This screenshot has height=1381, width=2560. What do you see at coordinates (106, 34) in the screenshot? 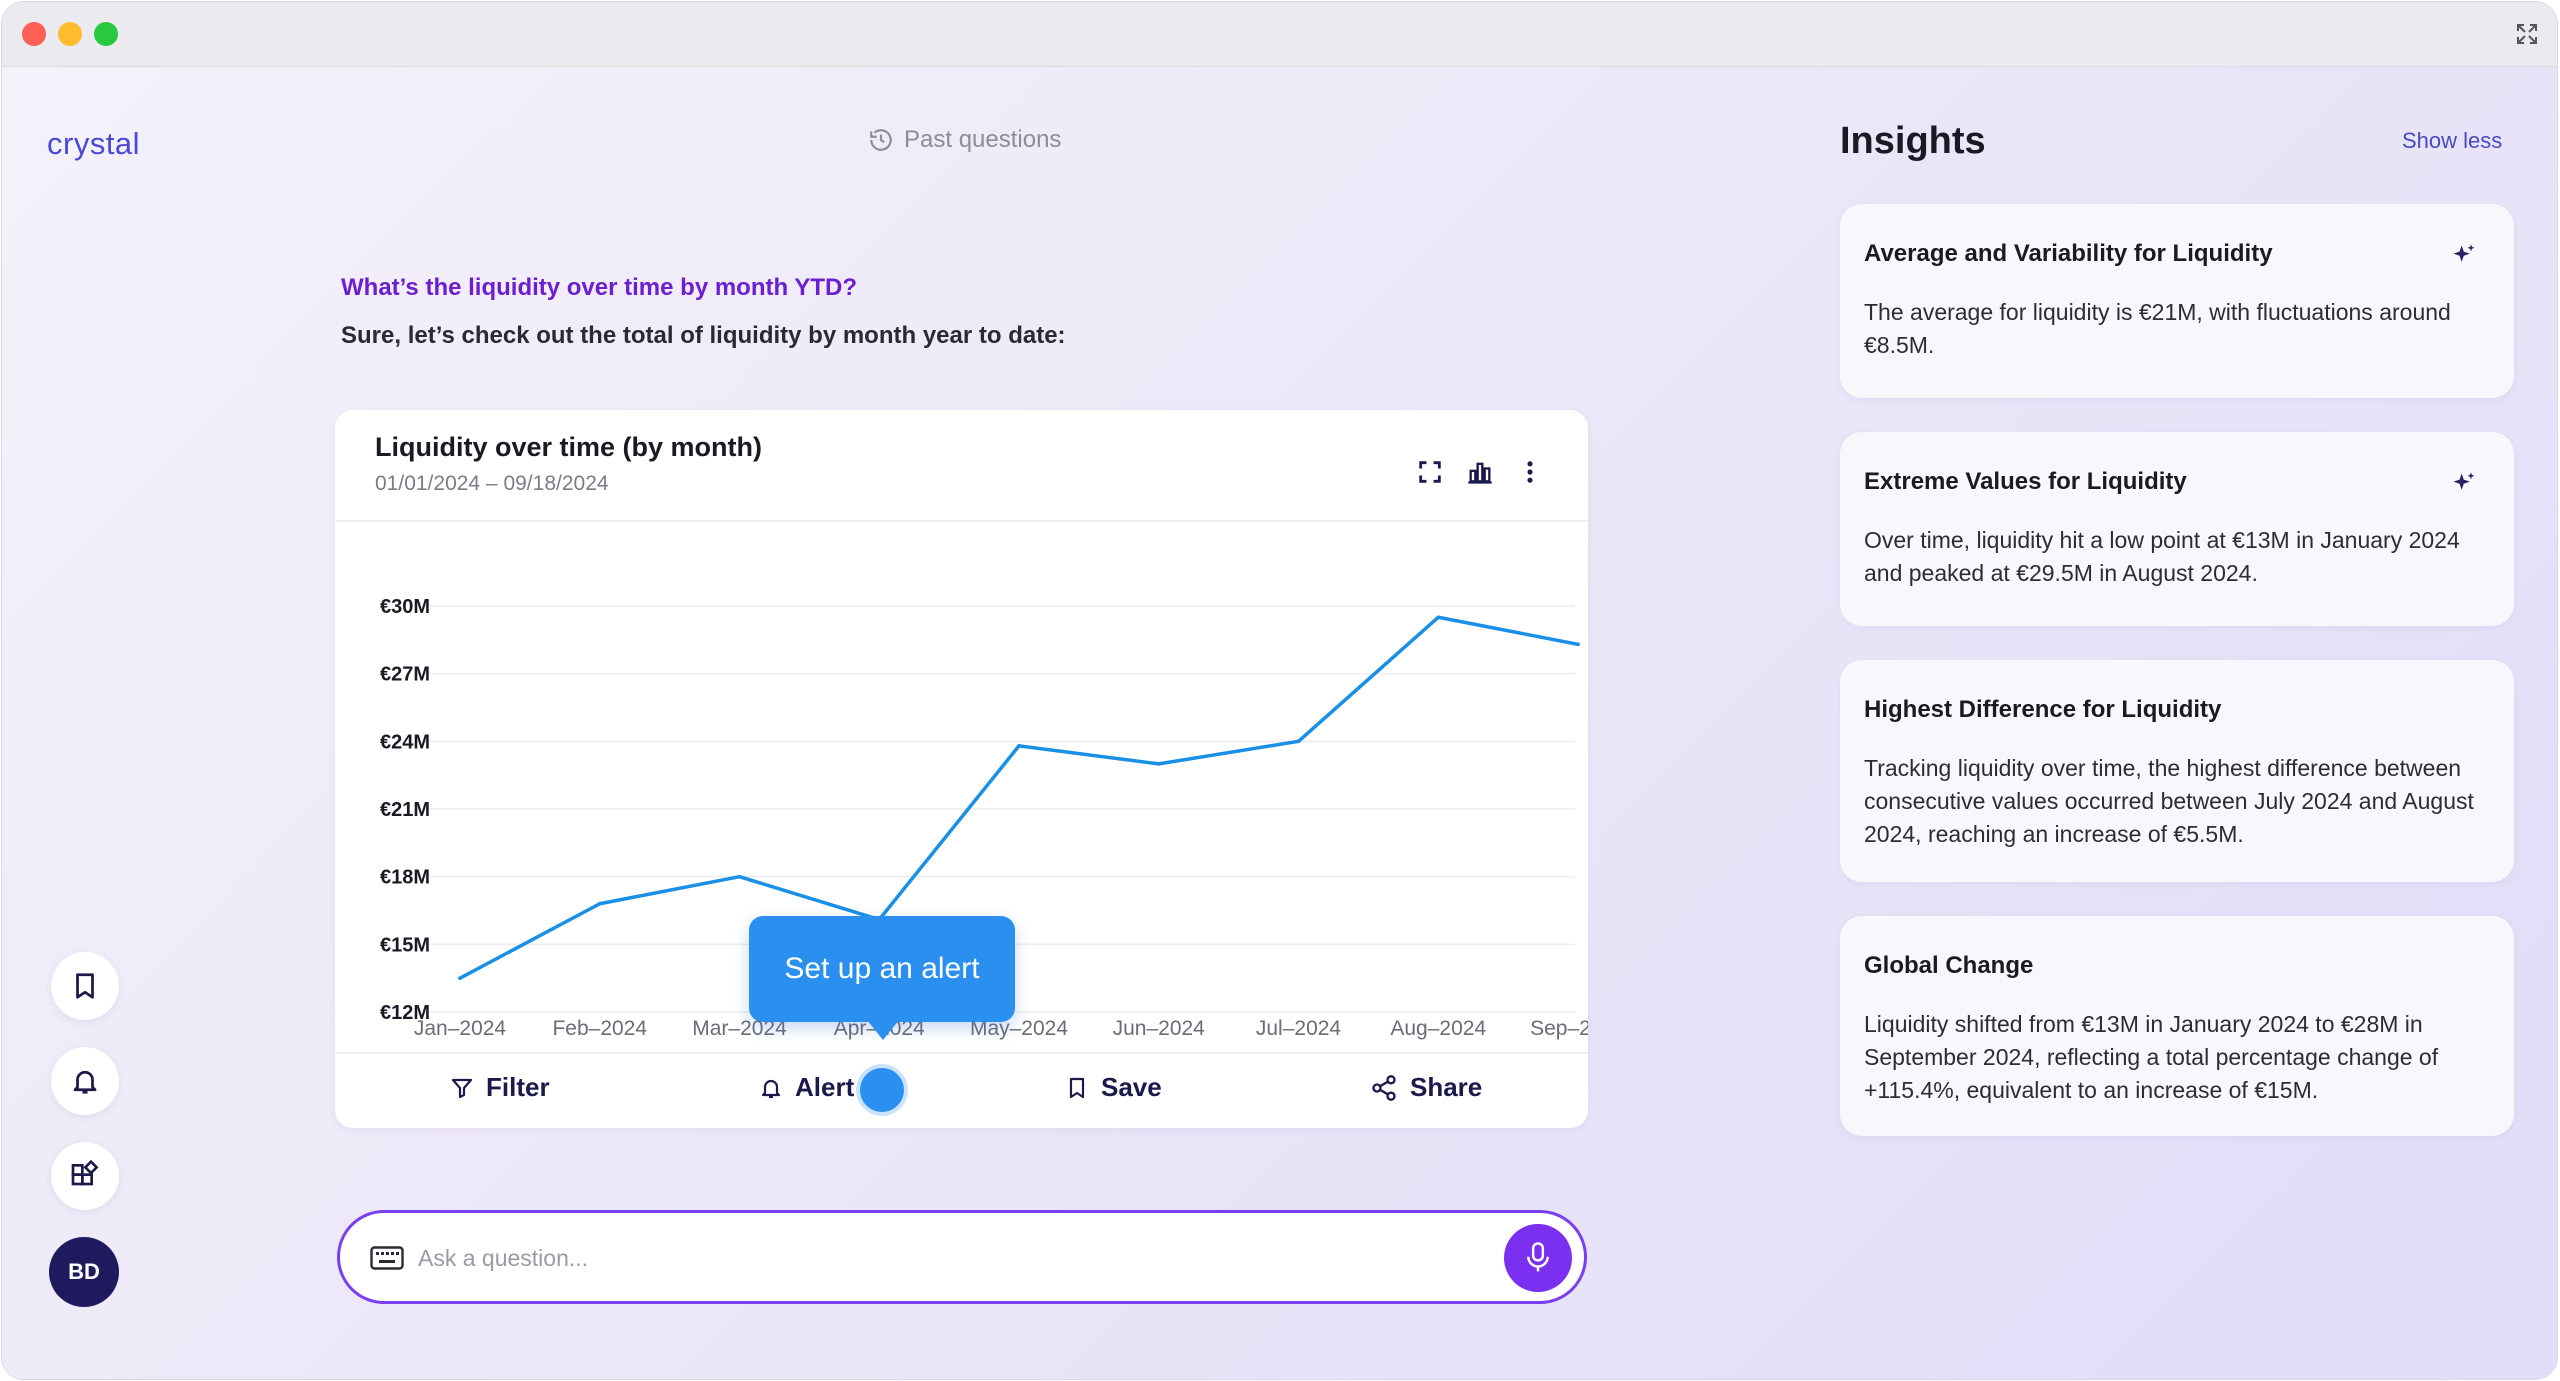
I see `maximize-window-button` at bounding box center [106, 34].